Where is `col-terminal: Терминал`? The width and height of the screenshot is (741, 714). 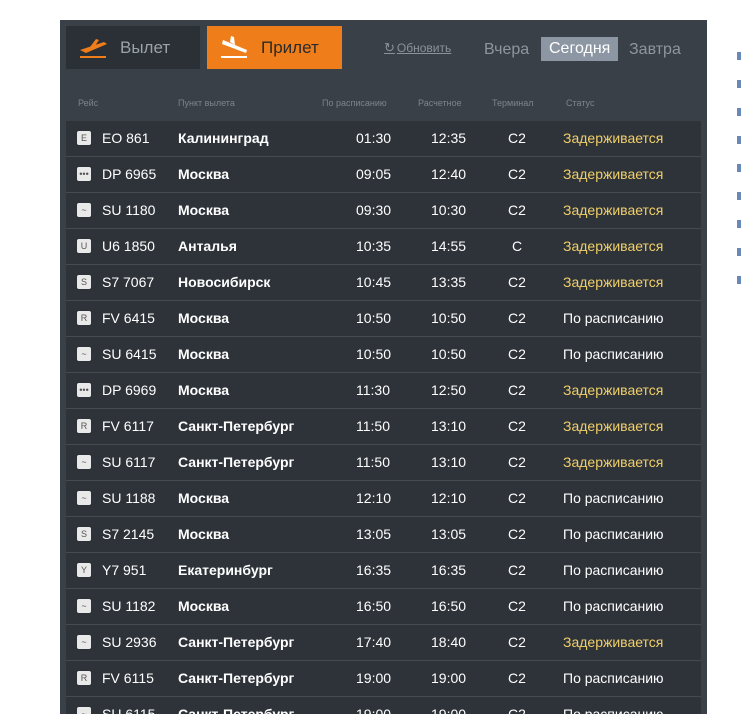
col-terminal: Терминал is located at coordinates (513, 103).